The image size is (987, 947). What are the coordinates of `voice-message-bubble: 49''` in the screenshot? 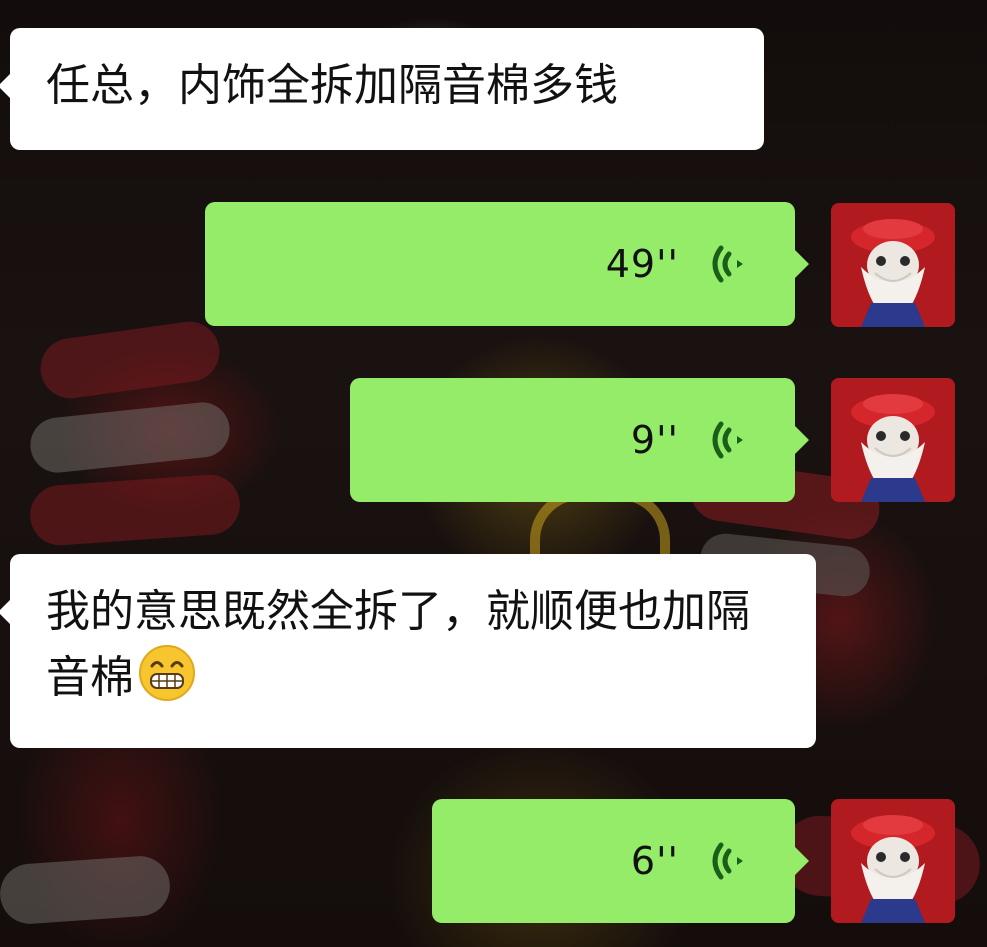 It's located at (507, 264).